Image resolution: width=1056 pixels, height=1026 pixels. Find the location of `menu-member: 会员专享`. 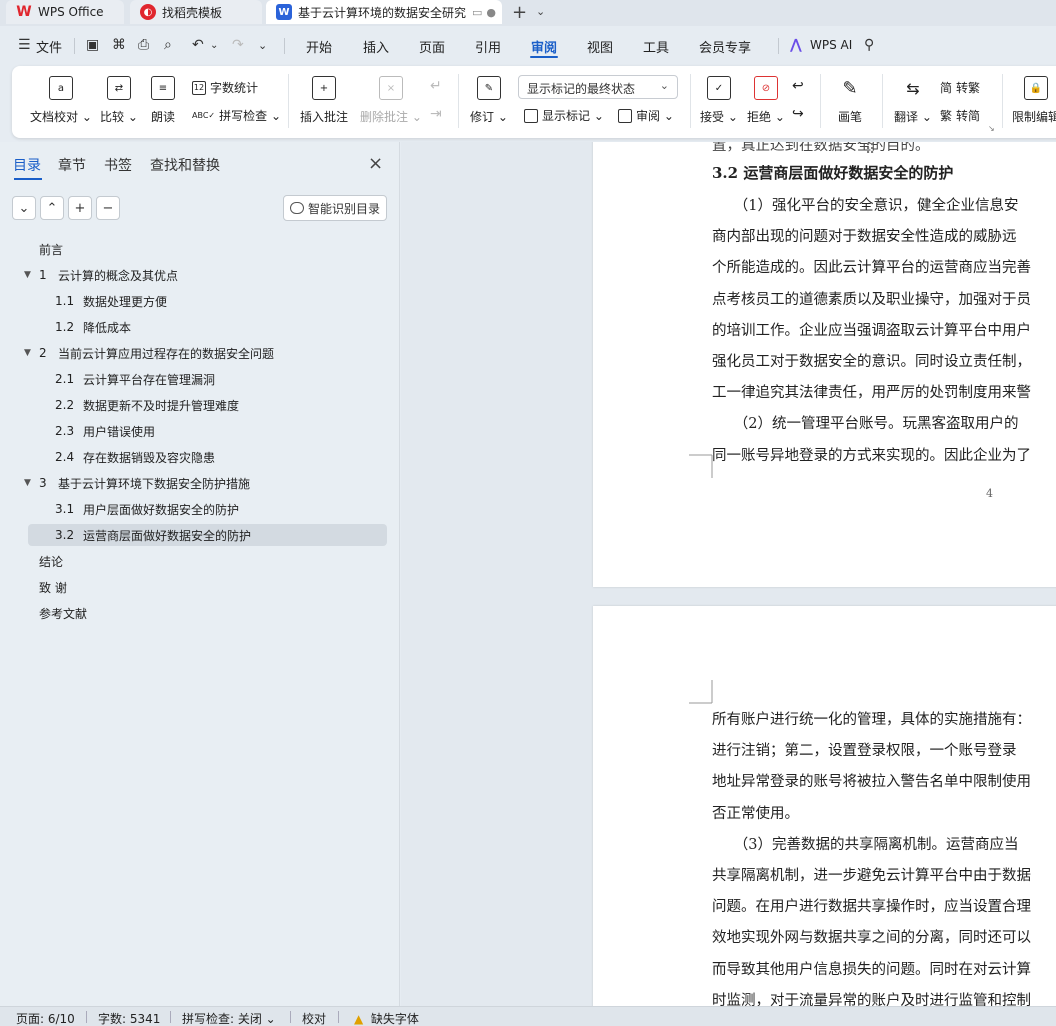

menu-member: 会员专享 is located at coordinates (725, 46).